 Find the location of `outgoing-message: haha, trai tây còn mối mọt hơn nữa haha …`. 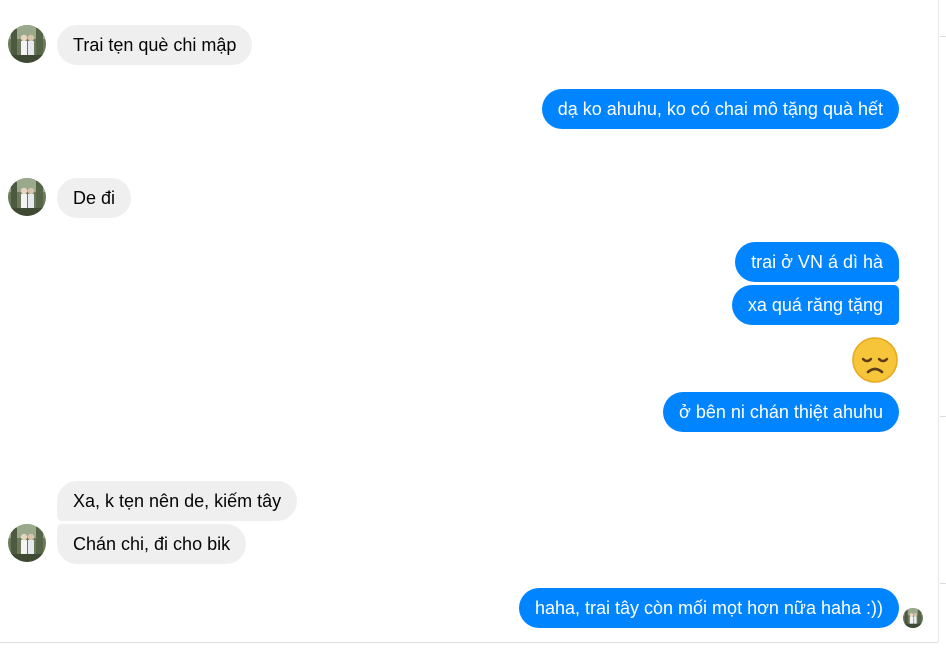

outgoing-message: haha, trai tây còn mối mọt hơn nữa haha … is located at coordinates (708, 608).